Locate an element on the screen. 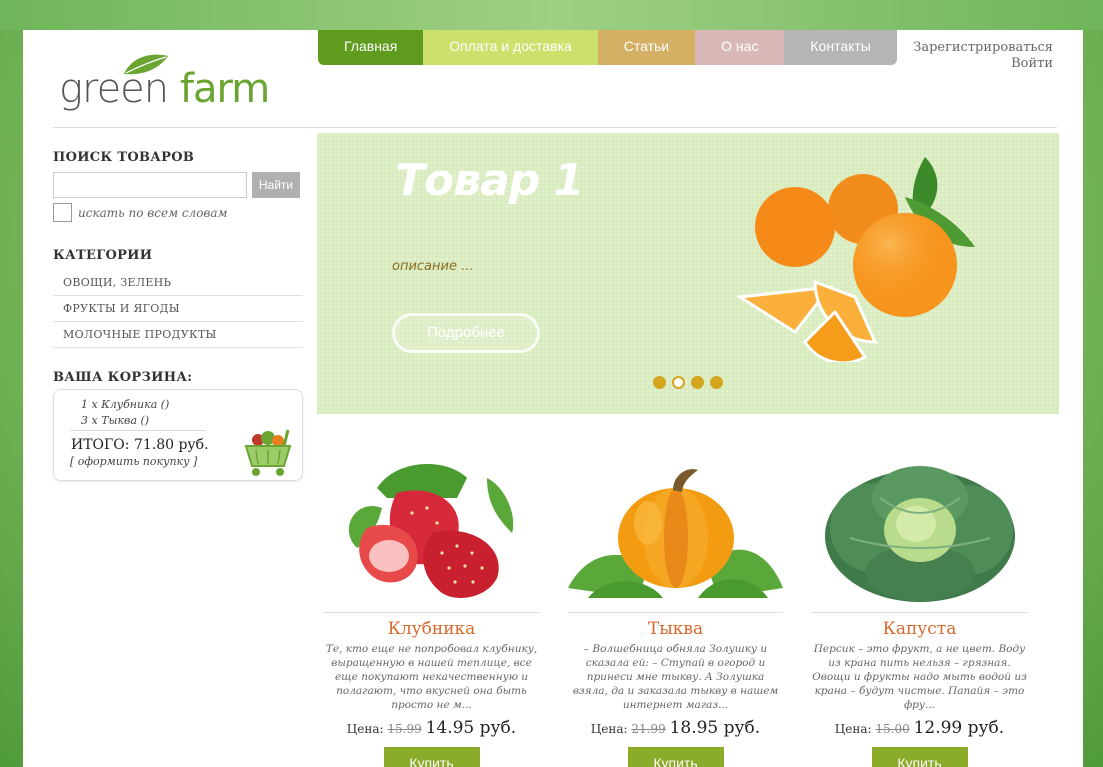 Image resolution: width=1103 pixels, height=767 pixels. product-price: Цена: 15.99 14.95 руб. is located at coordinates (431, 728).